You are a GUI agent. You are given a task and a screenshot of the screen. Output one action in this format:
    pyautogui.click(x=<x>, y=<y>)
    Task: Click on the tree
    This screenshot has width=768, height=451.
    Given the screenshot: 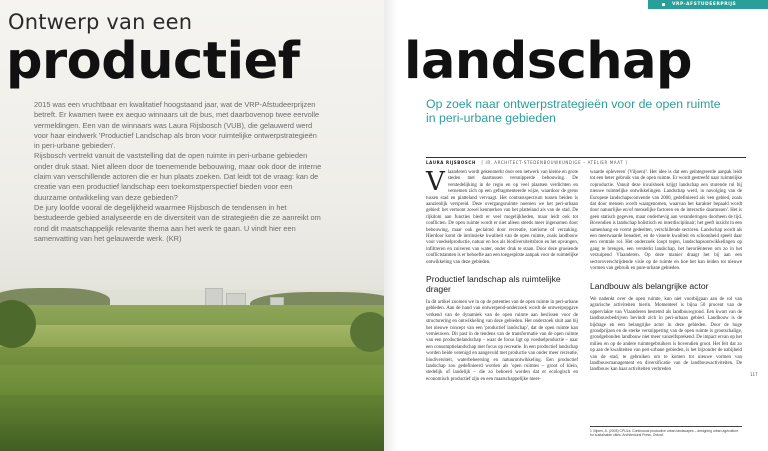 What is the action you would take?
    pyautogui.click(x=367, y=332)
    